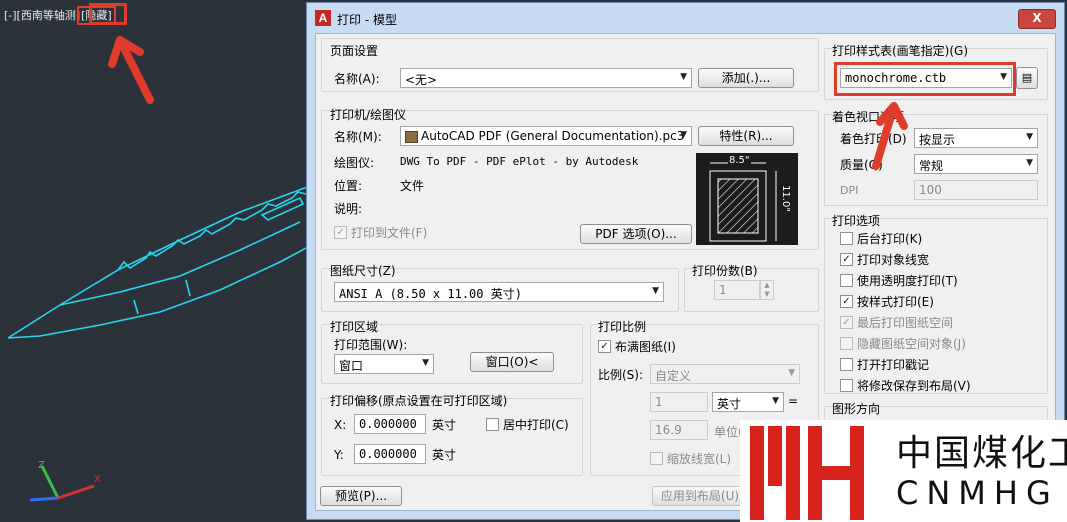 The height and width of the screenshot is (522, 1067). I want to click on scale-lineweights-checkbox, so click(656, 458).